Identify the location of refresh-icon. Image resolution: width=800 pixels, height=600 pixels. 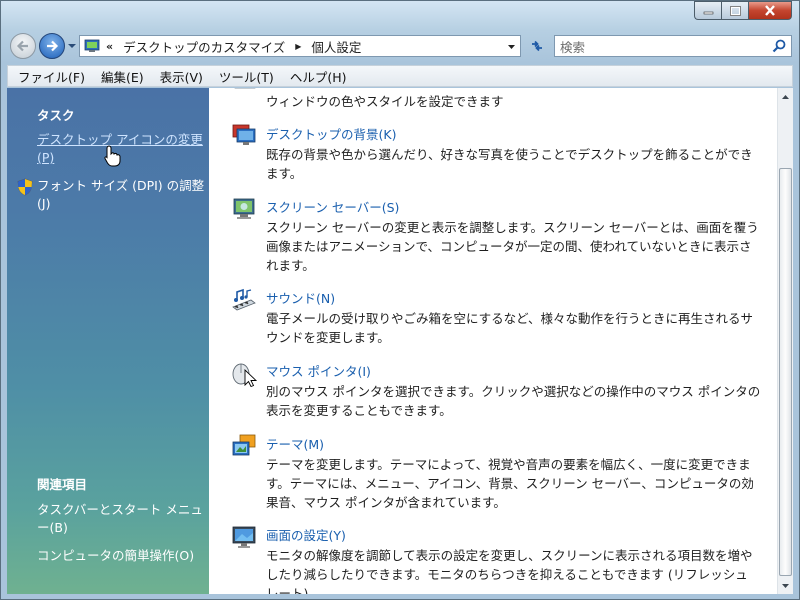
(537, 46).